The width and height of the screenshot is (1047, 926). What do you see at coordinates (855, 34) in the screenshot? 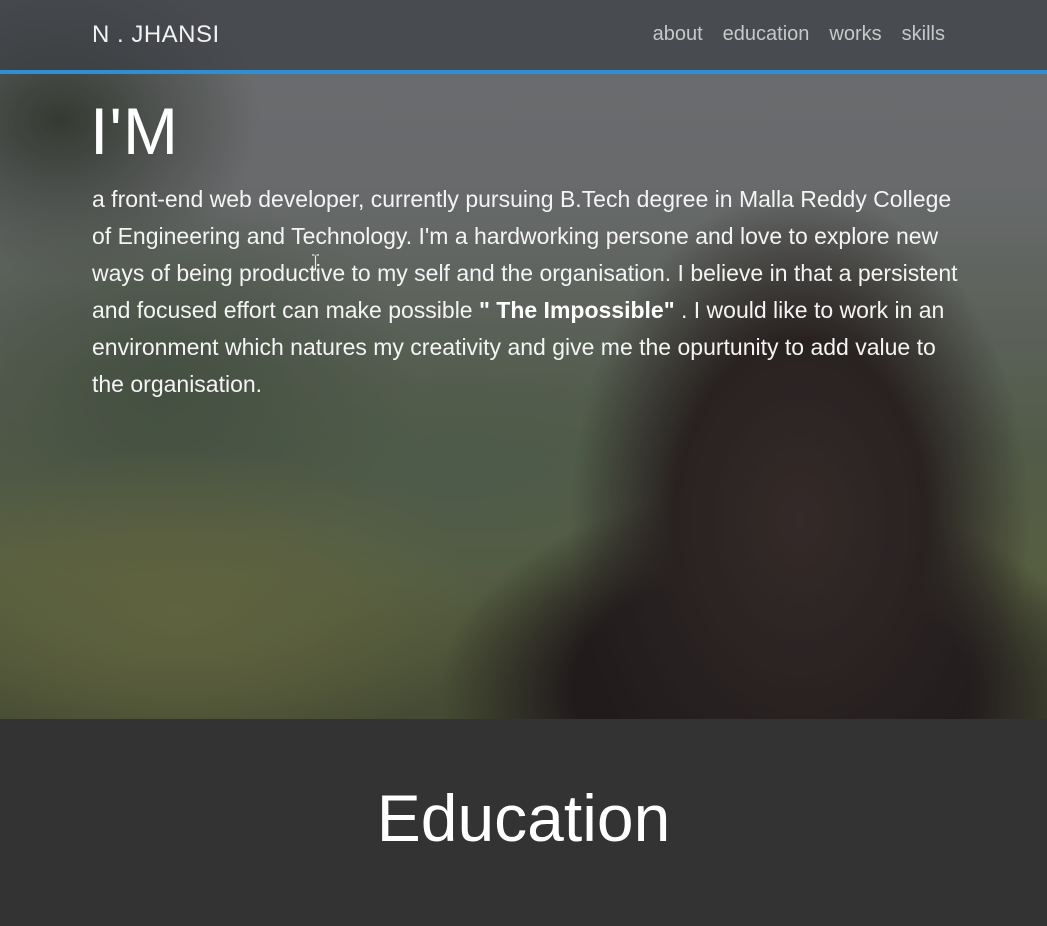
I see `nav-link-works: works` at bounding box center [855, 34].